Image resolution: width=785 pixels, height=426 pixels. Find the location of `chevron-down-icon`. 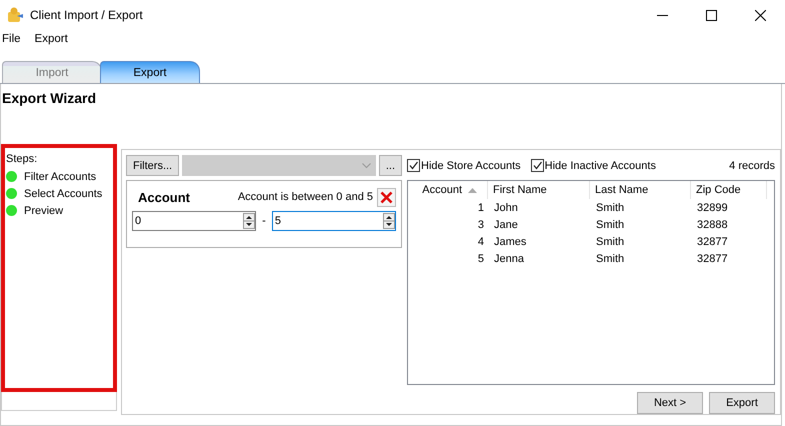

chevron-down-icon is located at coordinates (366, 165).